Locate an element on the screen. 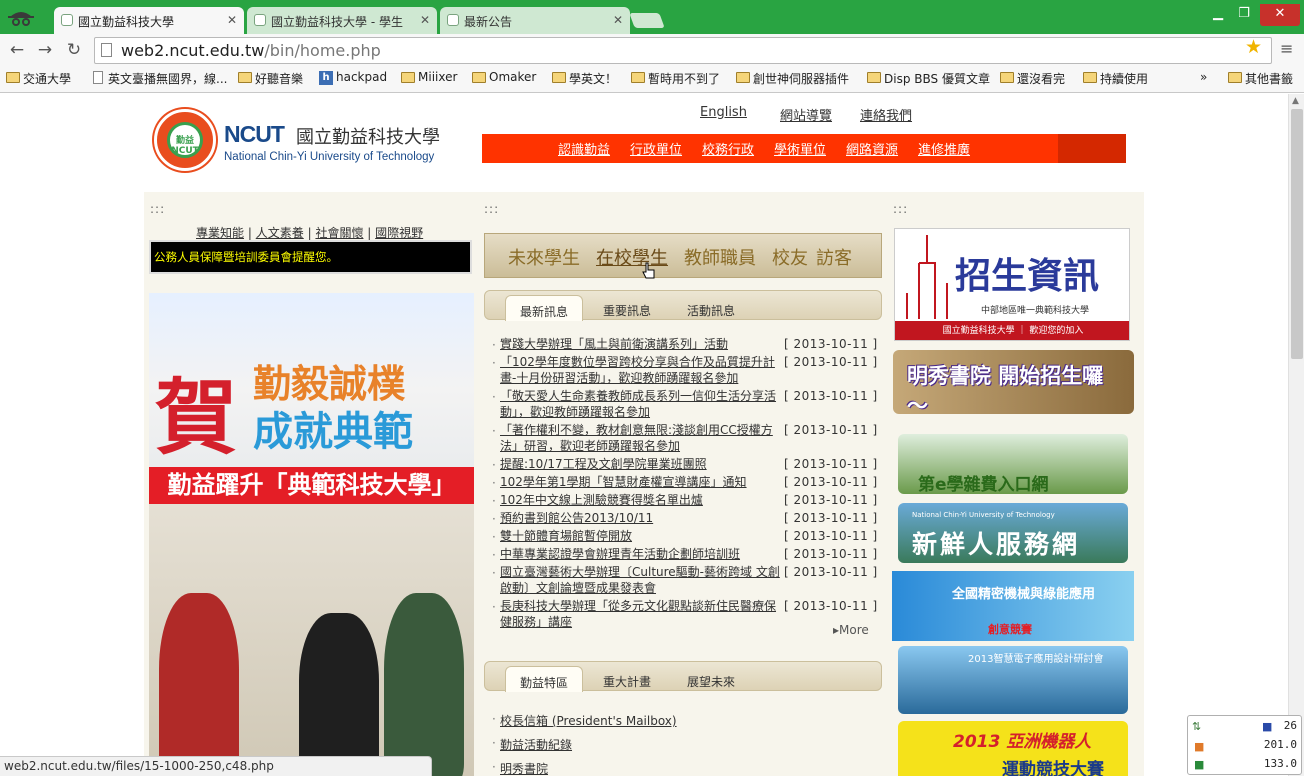 The height and width of the screenshot is (776, 1304). role-staff: 教師職員 is located at coordinates (720, 257).